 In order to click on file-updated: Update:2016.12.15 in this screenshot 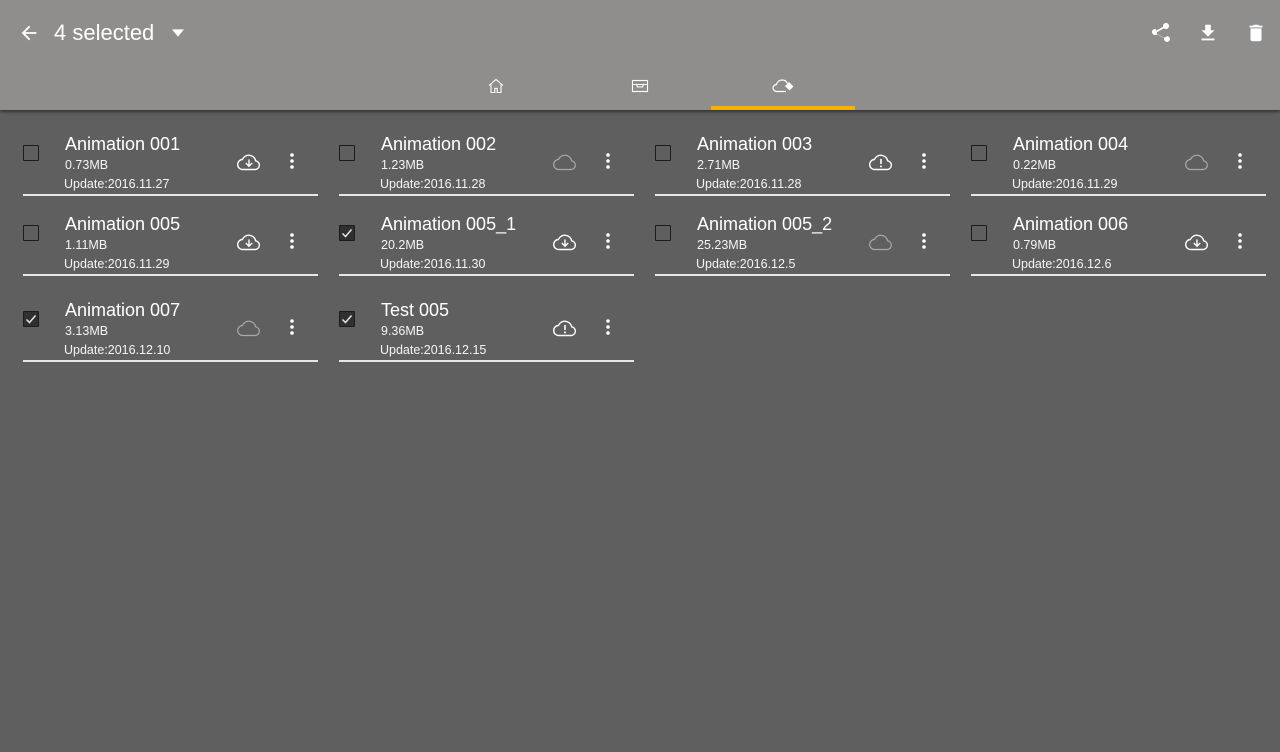, I will do `click(433, 350)`.